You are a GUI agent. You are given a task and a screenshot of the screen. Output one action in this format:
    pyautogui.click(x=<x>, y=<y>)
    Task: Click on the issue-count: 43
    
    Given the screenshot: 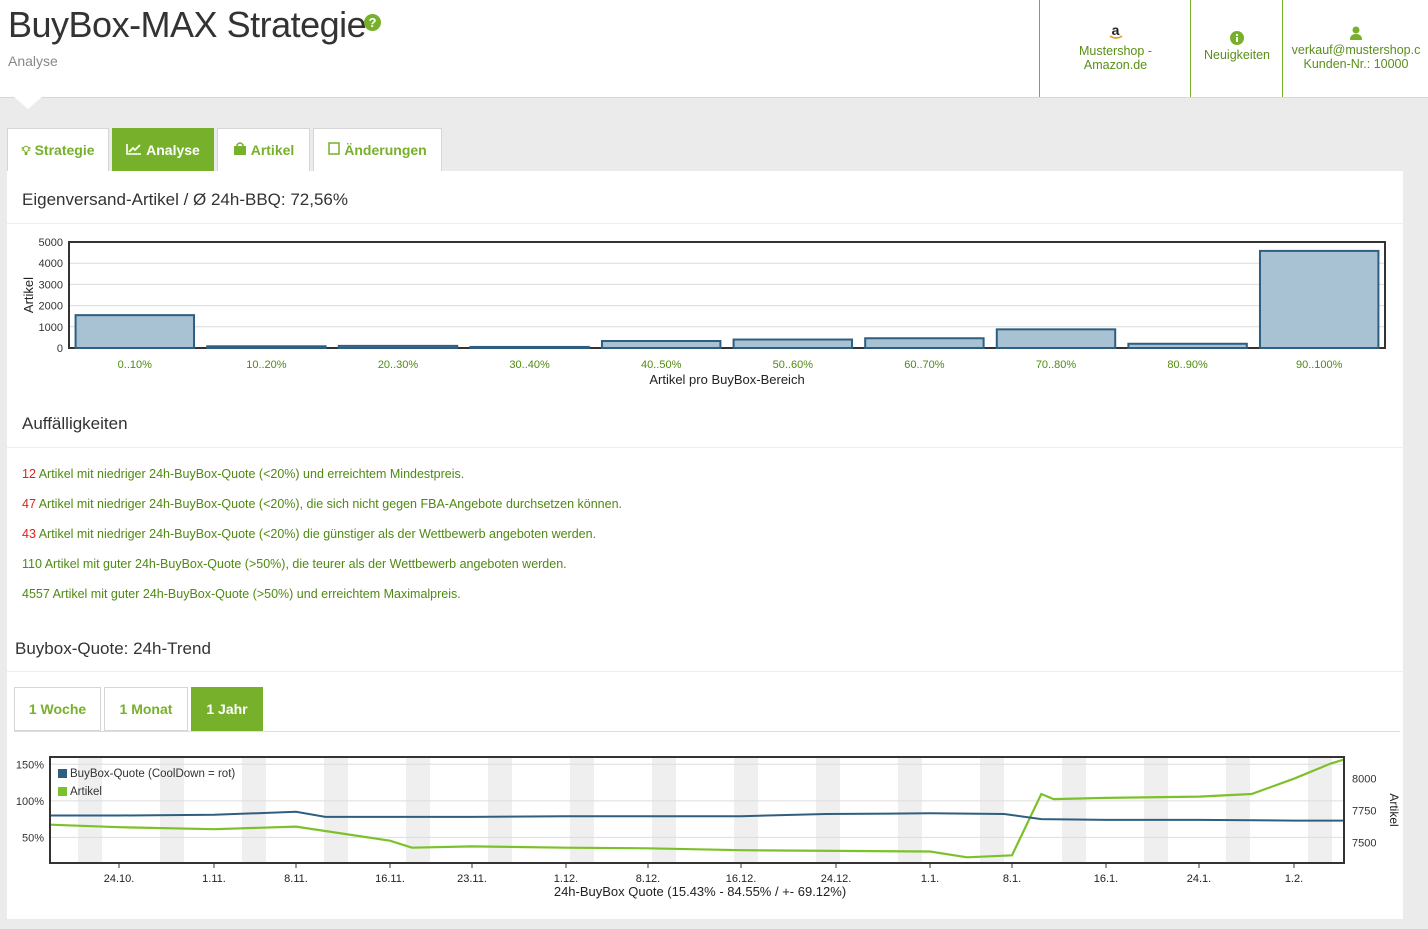 What is the action you would take?
    pyautogui.click(x=29, y=534)
    